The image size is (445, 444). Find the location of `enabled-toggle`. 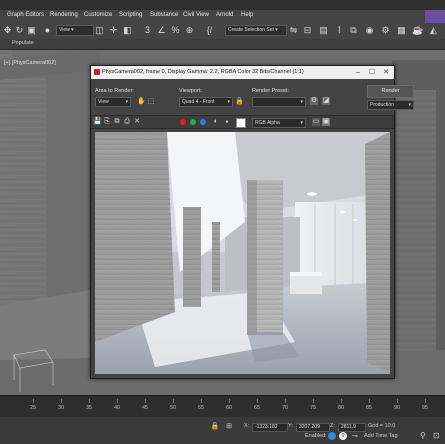

enabled-toggle is located at coordinates (332, 436).